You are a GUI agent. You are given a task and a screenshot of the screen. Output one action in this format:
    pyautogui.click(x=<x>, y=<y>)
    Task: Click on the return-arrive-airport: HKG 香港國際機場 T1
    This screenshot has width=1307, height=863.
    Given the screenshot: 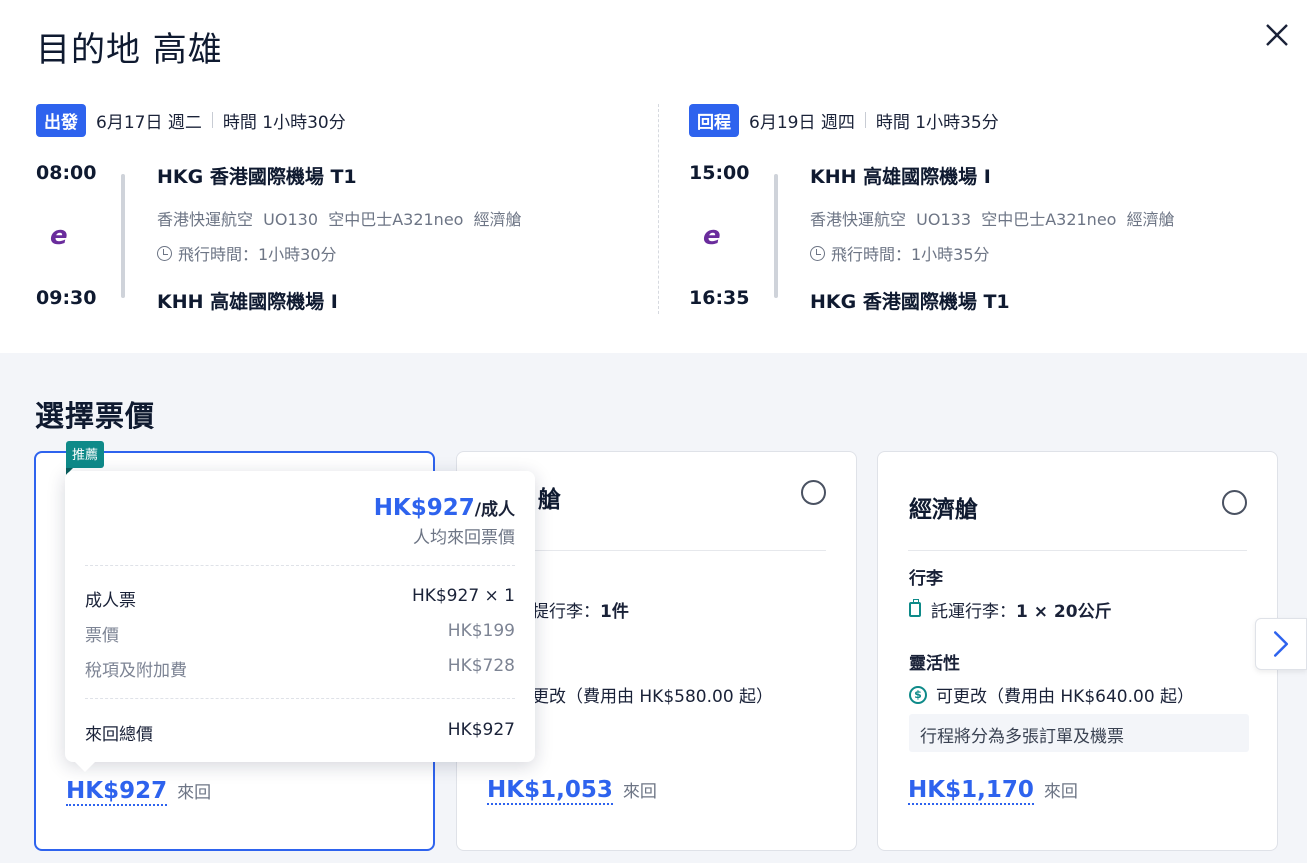 What is the action you would take?
    pyautogui.click(x=910, y=302)
    